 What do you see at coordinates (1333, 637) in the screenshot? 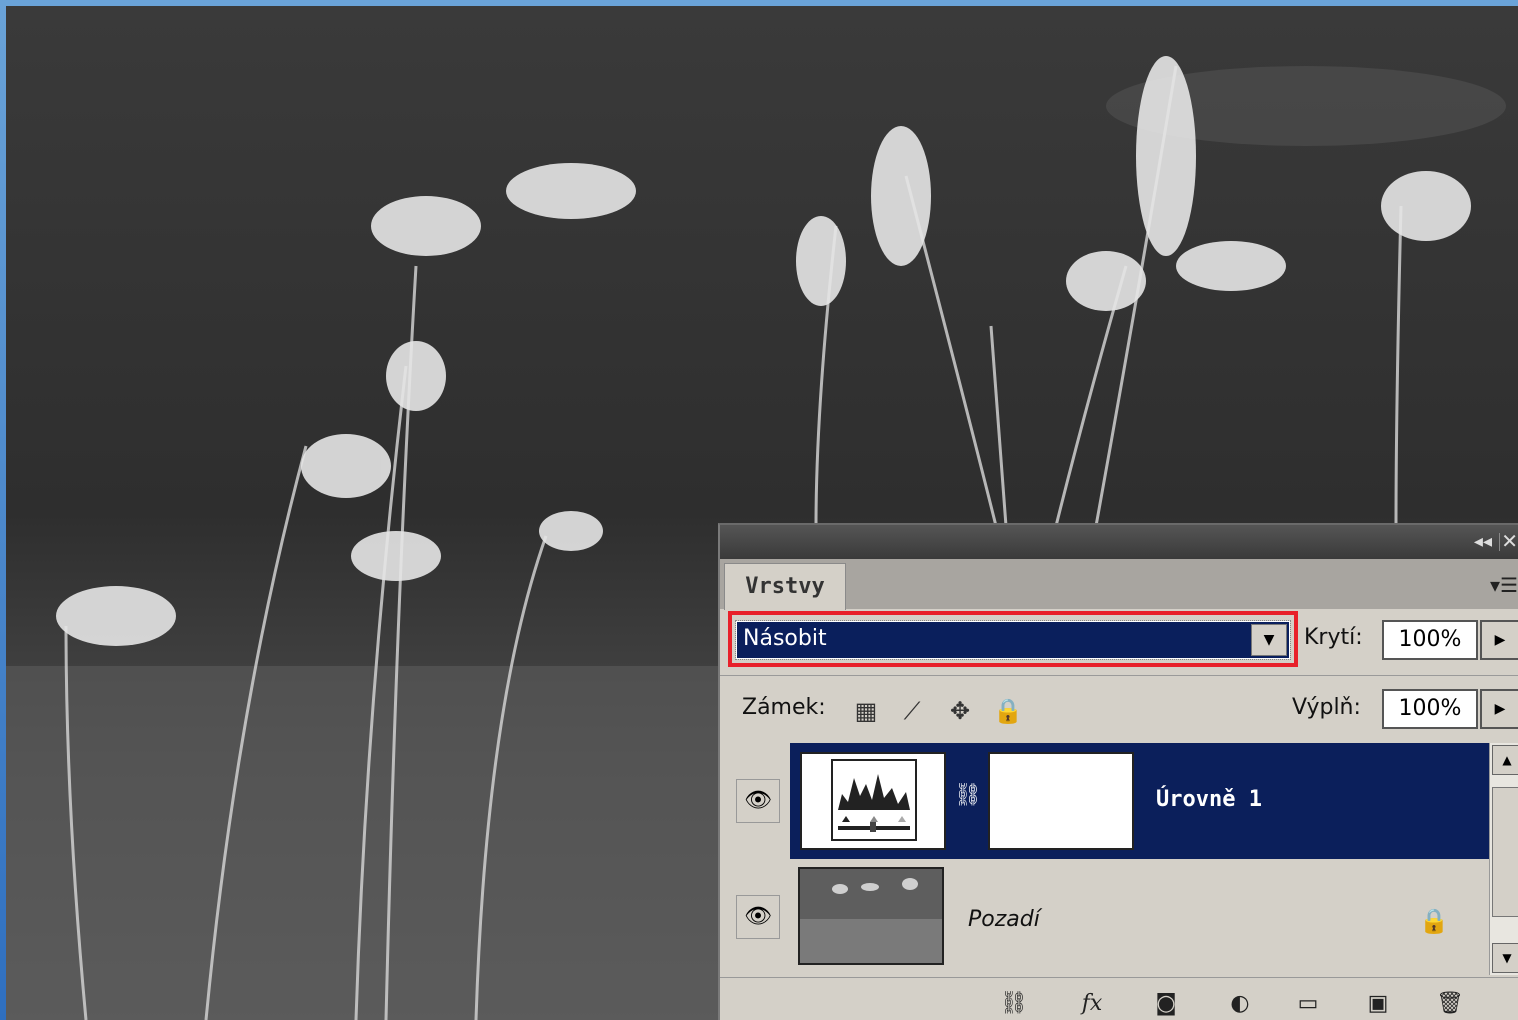
I see `opacity-label: Krytí:` at bounding box center [1333, 637].